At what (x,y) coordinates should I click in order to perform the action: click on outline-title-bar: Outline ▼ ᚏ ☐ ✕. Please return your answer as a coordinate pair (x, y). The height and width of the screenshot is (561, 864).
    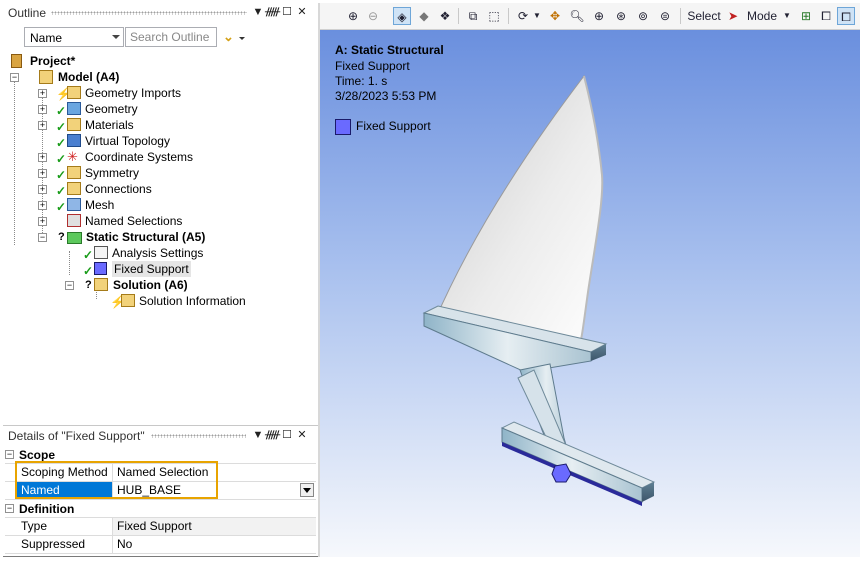
    Looking at the image, I should click on (160, 13).